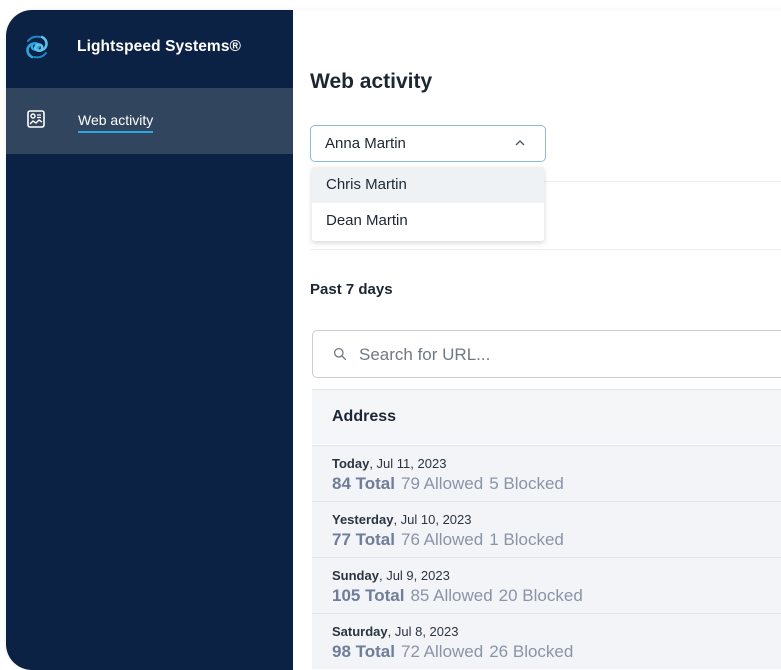  Describe the element at coordinates (451, 595) in the screenshot. I see `row-allowed: 85 Allowed` at that location.